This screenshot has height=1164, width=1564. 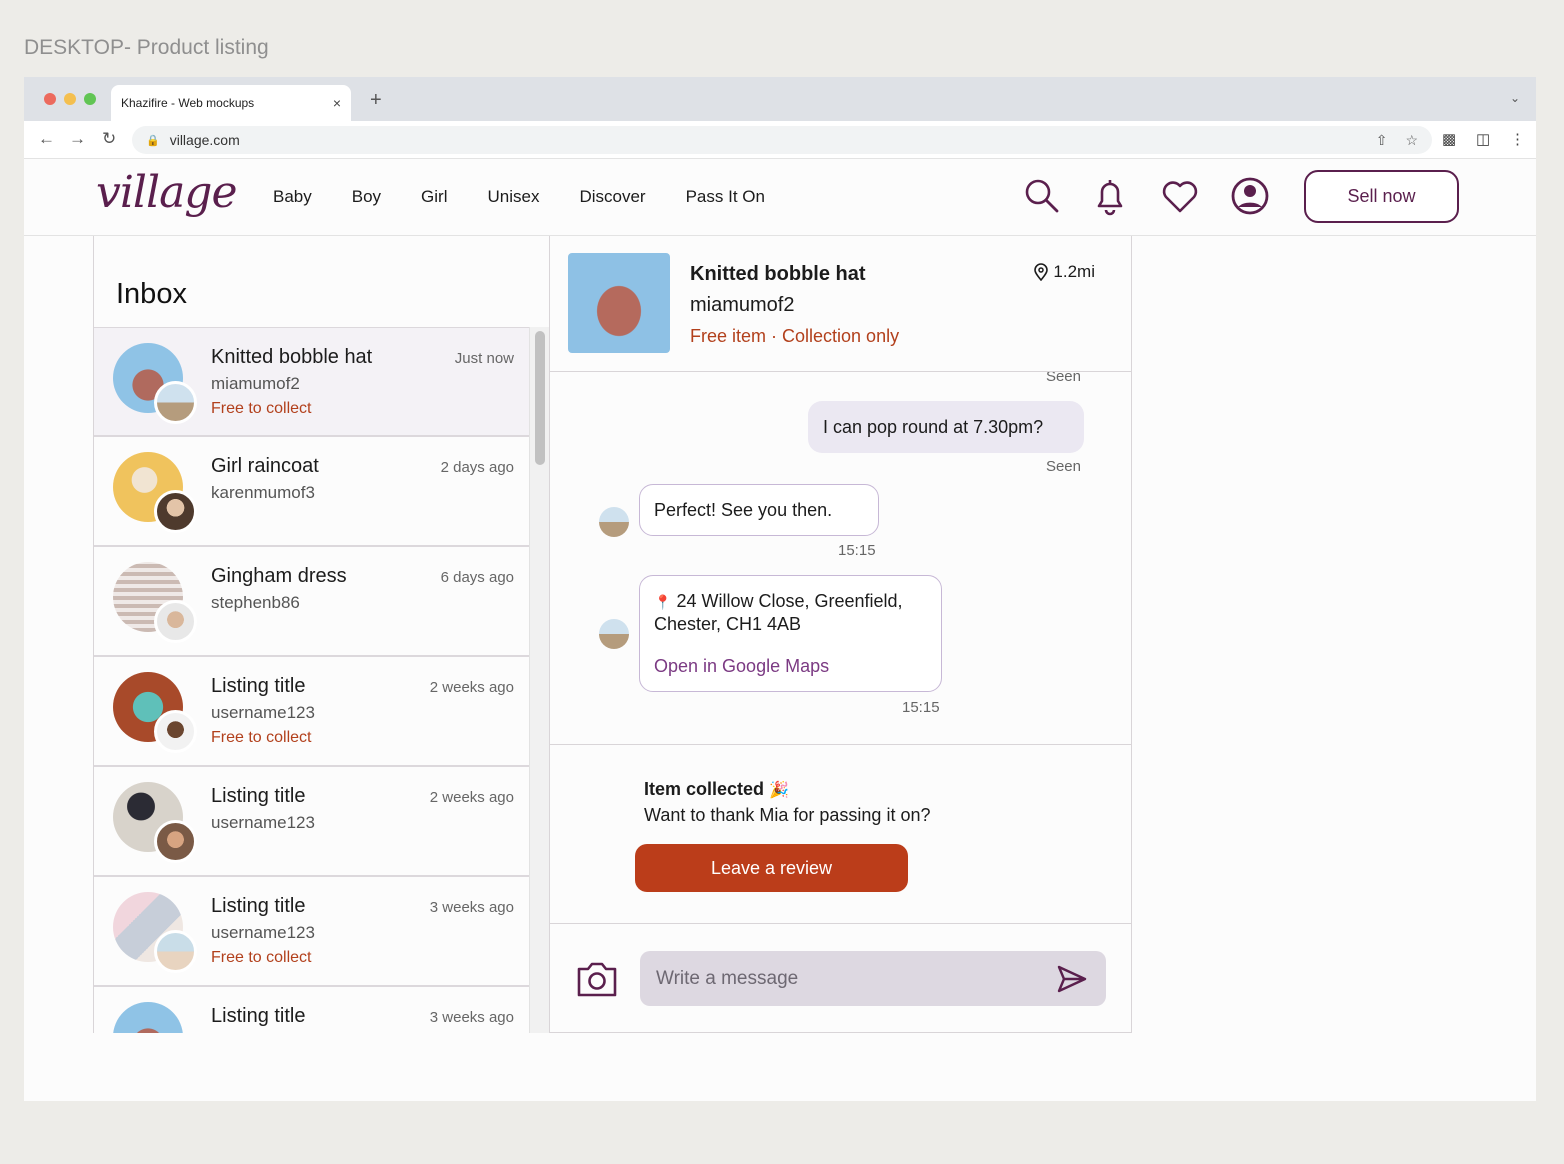 I want to click on distance: 1.2mi, so click(x=1064, y=272).